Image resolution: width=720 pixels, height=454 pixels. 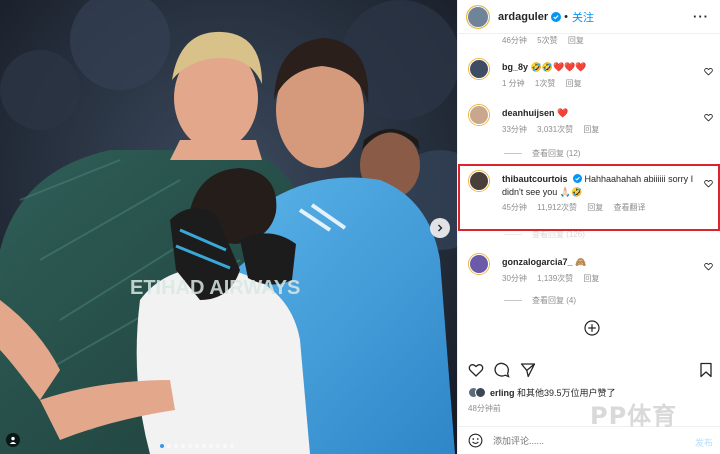 What do you see at coordinates (475, 440) in the screenshot?
I see `emoji-icon` at bounding box center [475, 440].